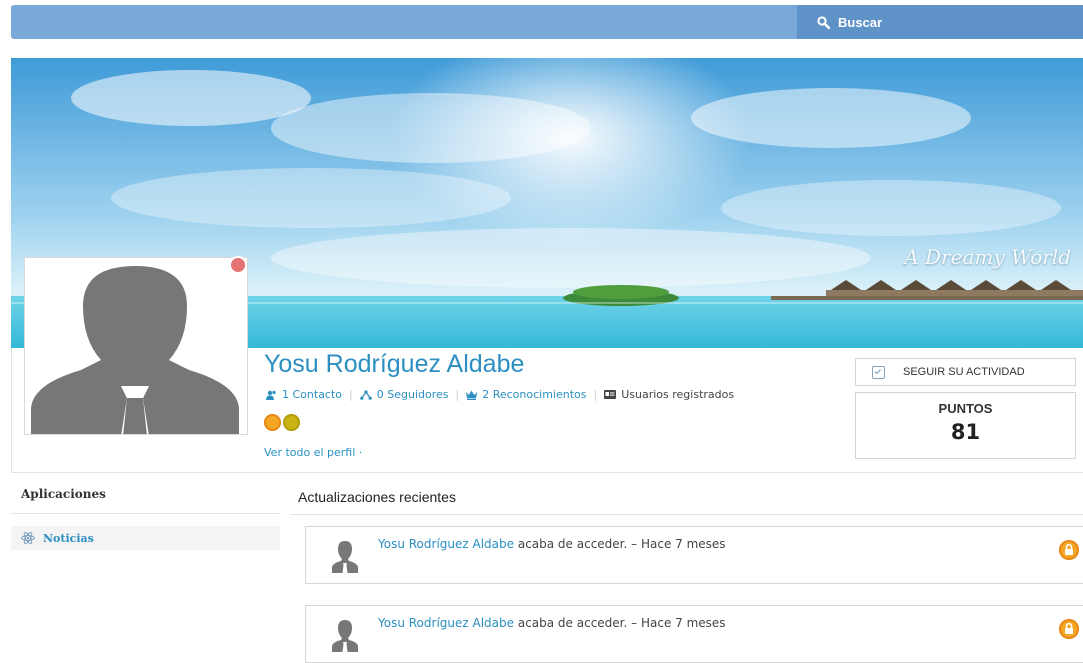 This screenshot has height=663, width=1083. I want to click on points-value: 81, so click(965, 432).